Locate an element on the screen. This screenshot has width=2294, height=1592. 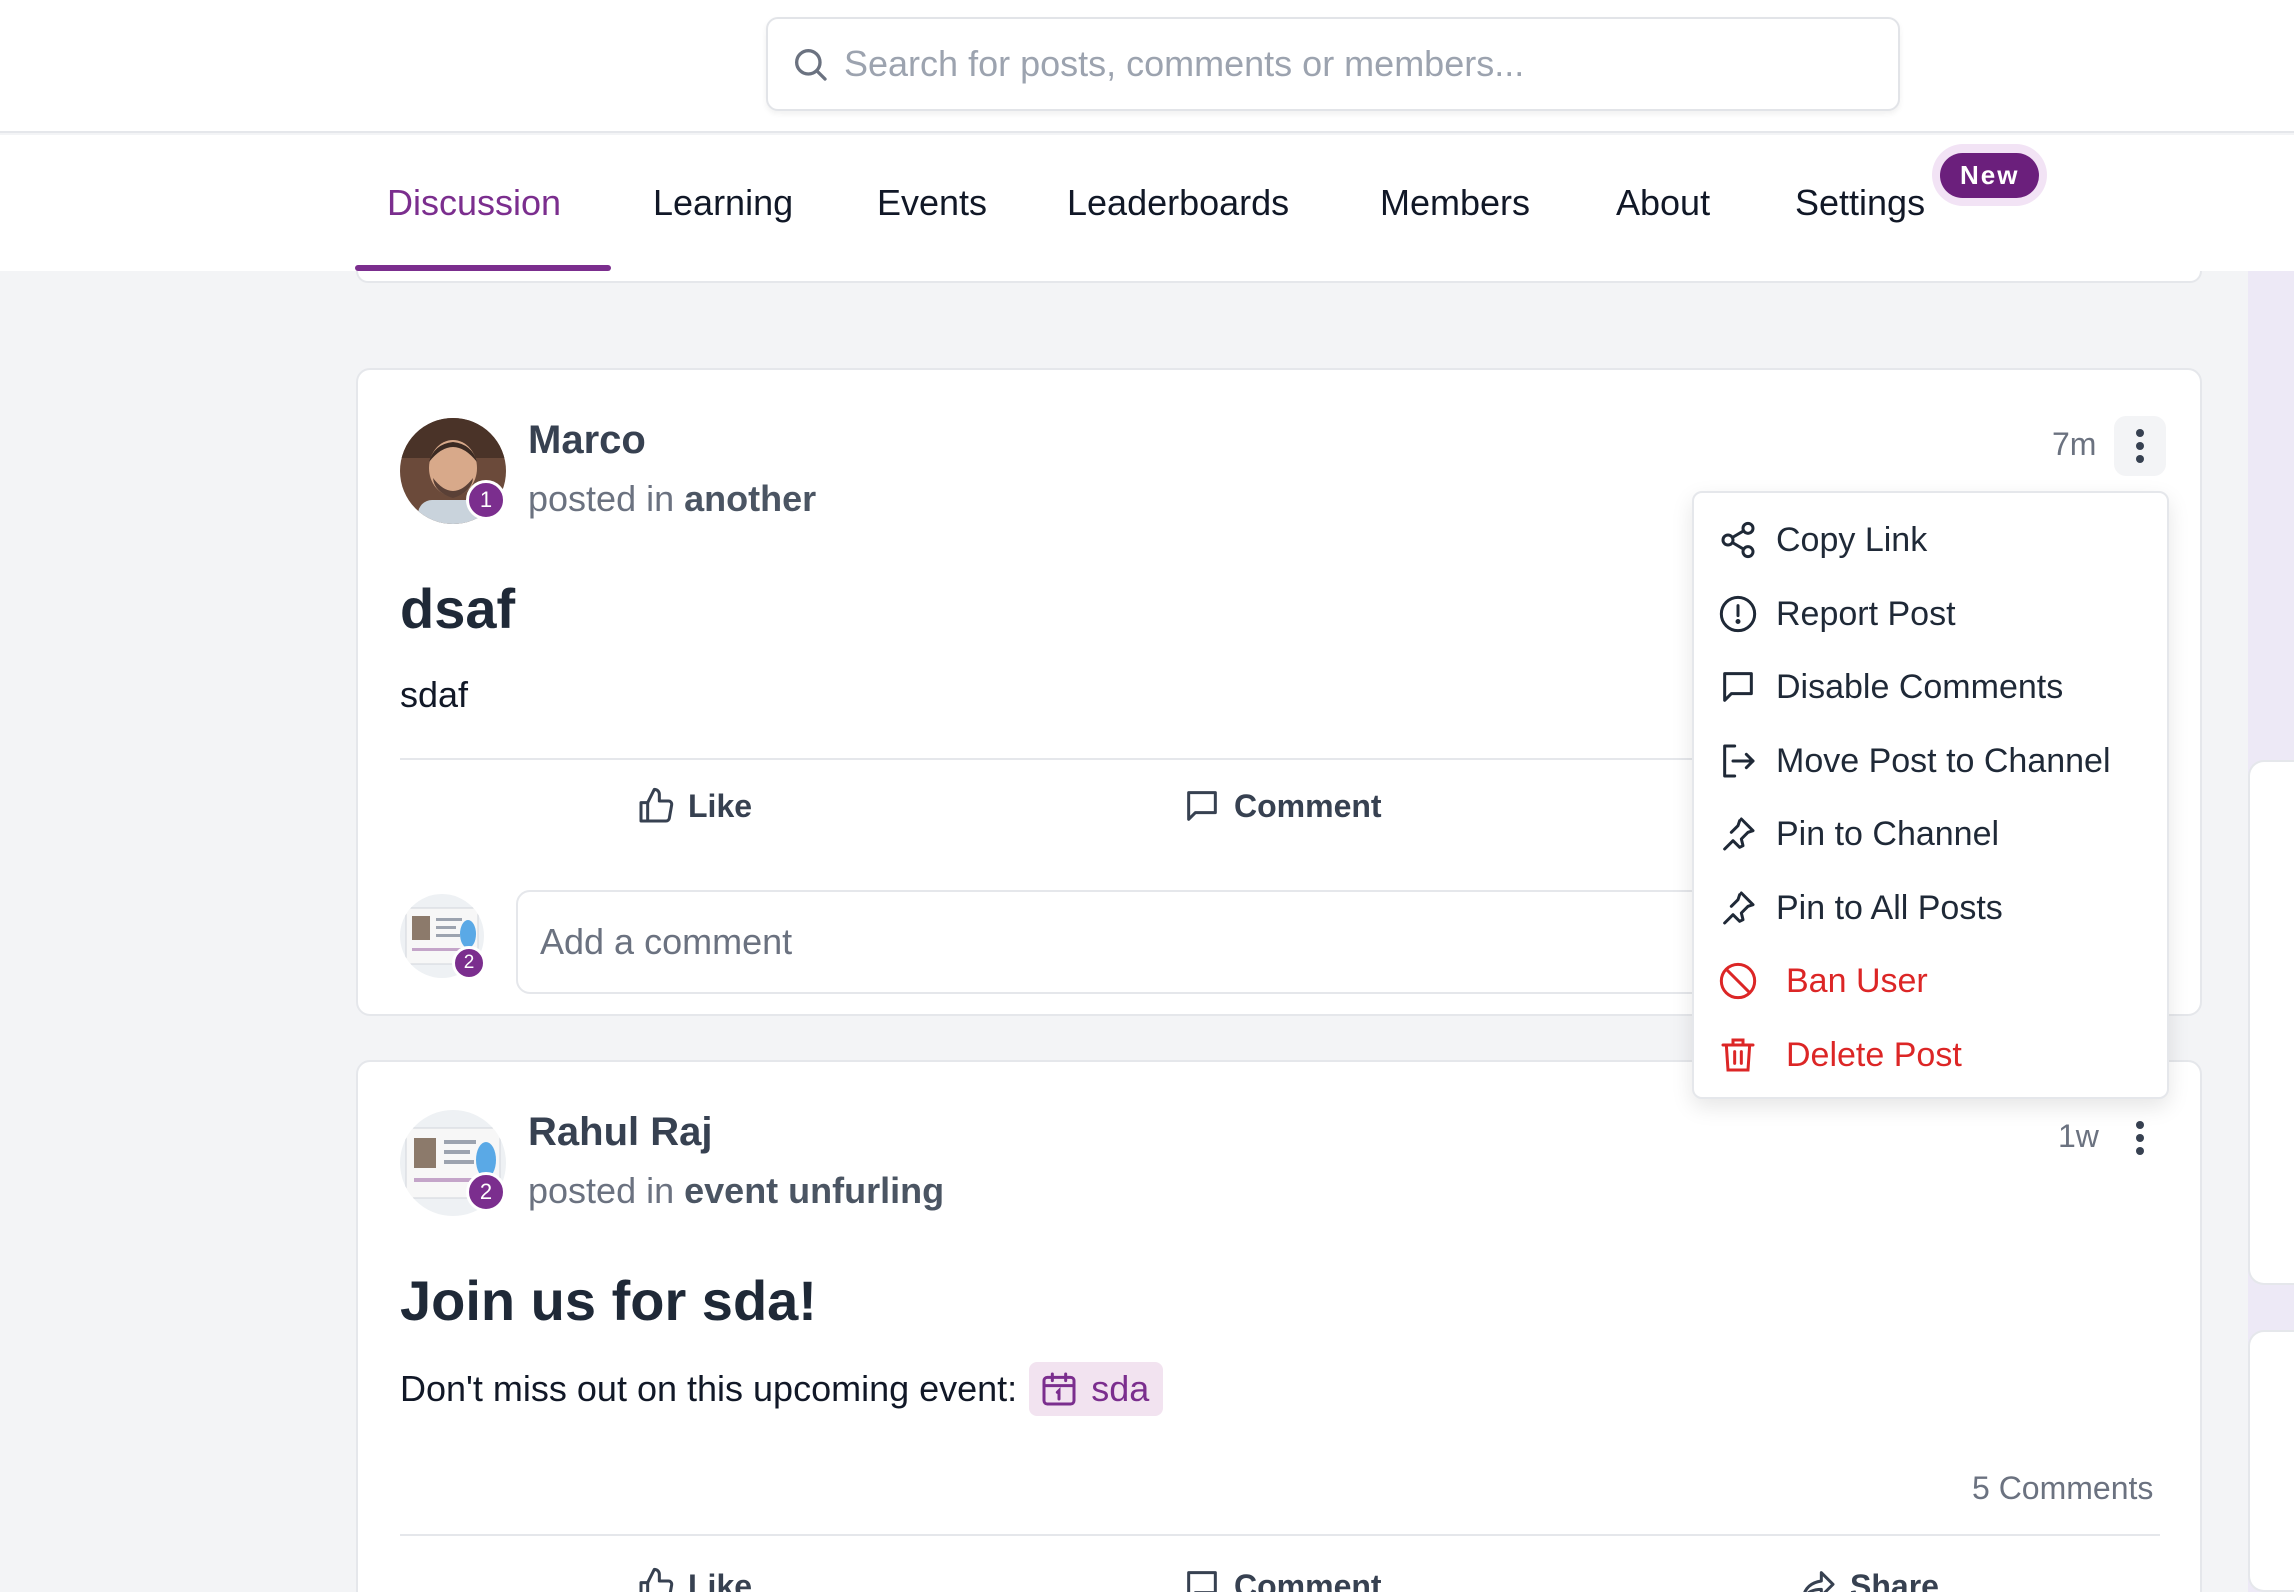
level-badge: 1 is located at coordinates (486, 500).